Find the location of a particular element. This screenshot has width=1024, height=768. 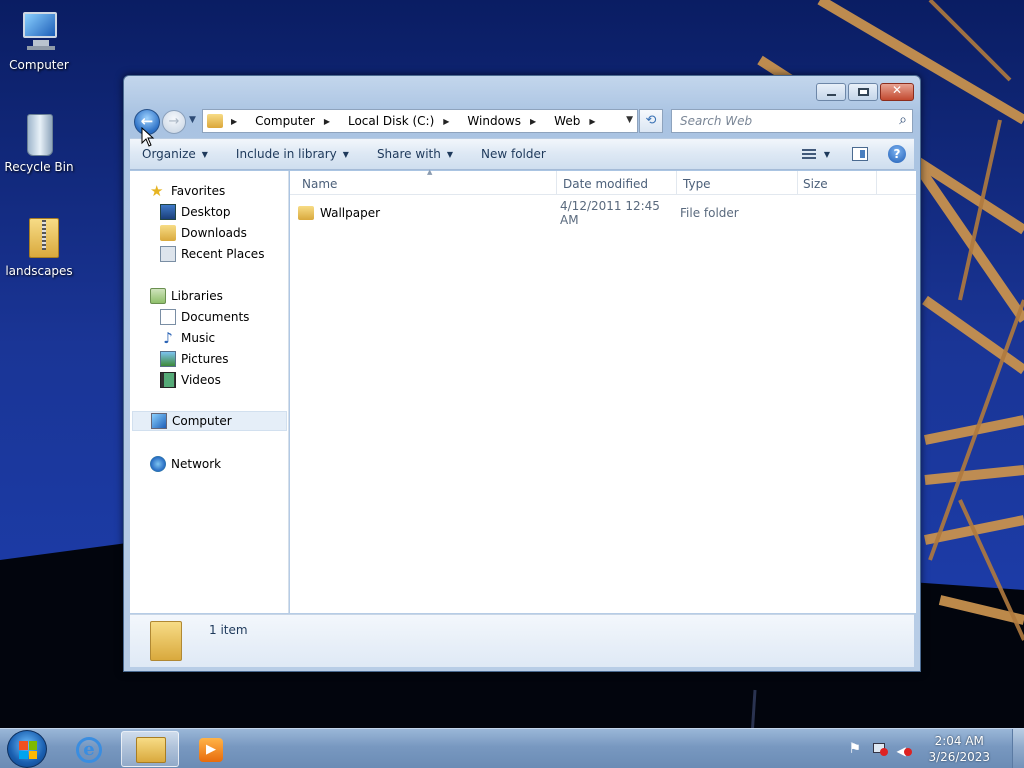

mouse-cursor is located at coordinates (148, 137).